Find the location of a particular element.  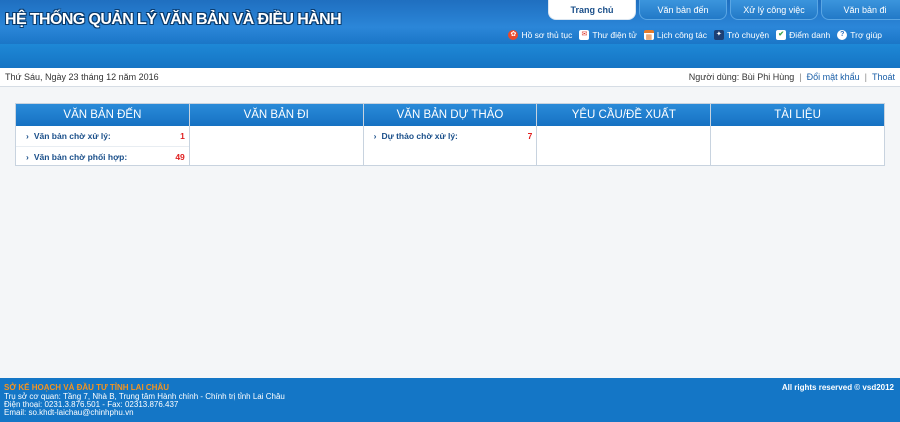

logout-link: Thoát is located at coordinates (883, 77).